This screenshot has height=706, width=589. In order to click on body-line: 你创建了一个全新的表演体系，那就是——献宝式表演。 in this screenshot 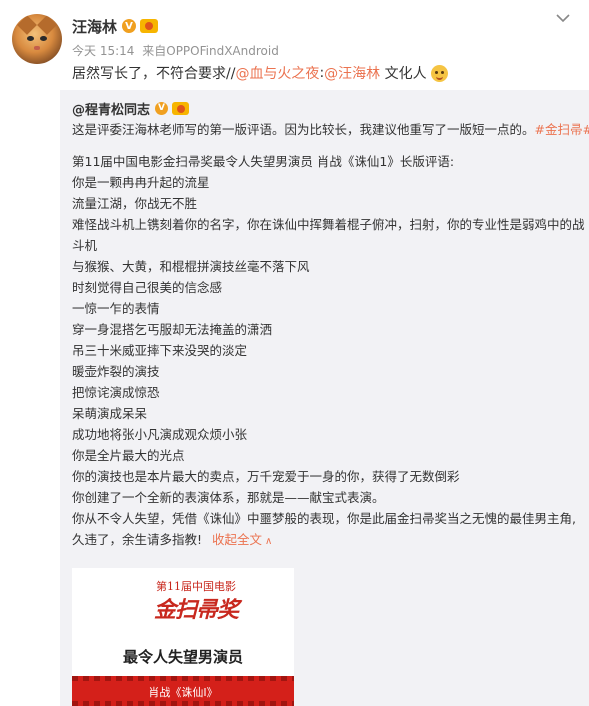, I will do `click(228, 497)`.